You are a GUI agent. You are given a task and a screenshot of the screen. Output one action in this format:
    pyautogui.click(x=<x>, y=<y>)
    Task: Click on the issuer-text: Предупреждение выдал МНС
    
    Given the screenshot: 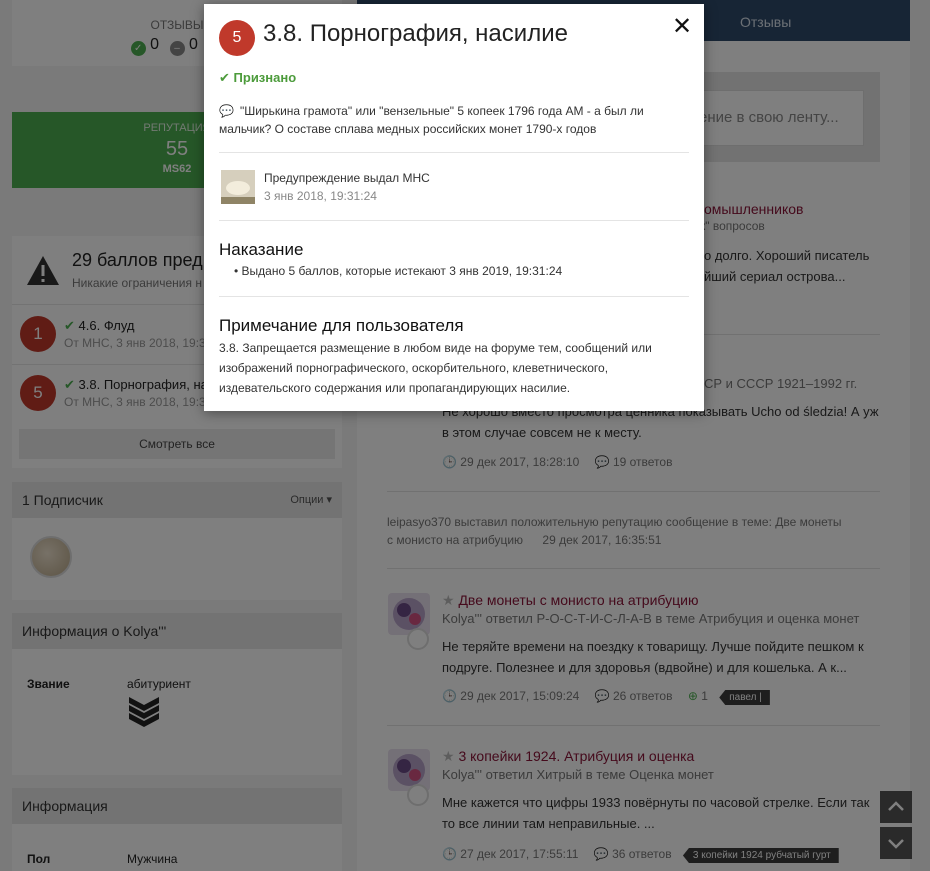 What is the action you would take?
    pyautogui.click(x=347, y=178)
    